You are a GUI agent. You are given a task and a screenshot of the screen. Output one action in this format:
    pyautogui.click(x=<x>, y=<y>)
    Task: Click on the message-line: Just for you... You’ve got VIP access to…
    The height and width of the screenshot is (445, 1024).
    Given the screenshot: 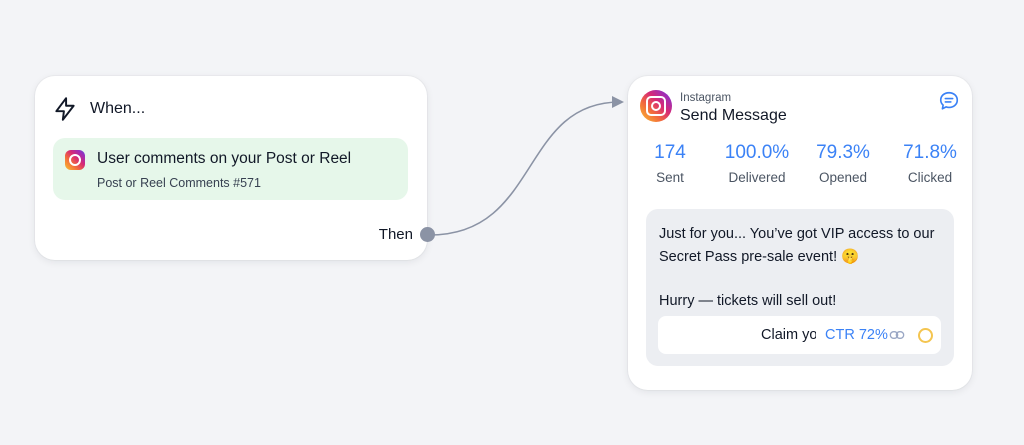 What is the action you would take?
    pyautogui.click(x=797, y=245)
    